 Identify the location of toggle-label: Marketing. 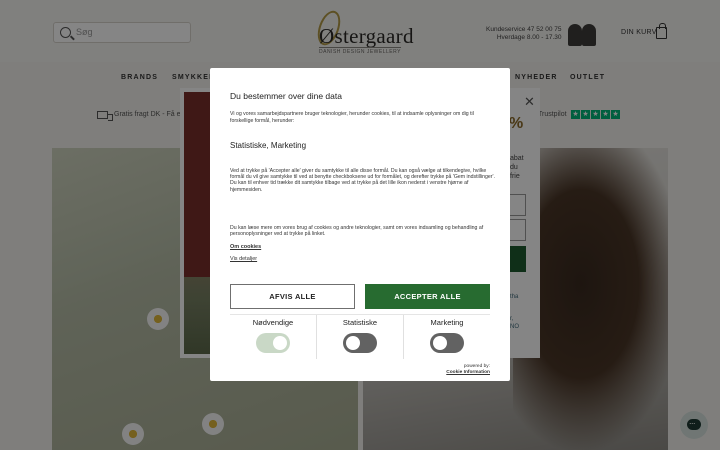
(447, 322).